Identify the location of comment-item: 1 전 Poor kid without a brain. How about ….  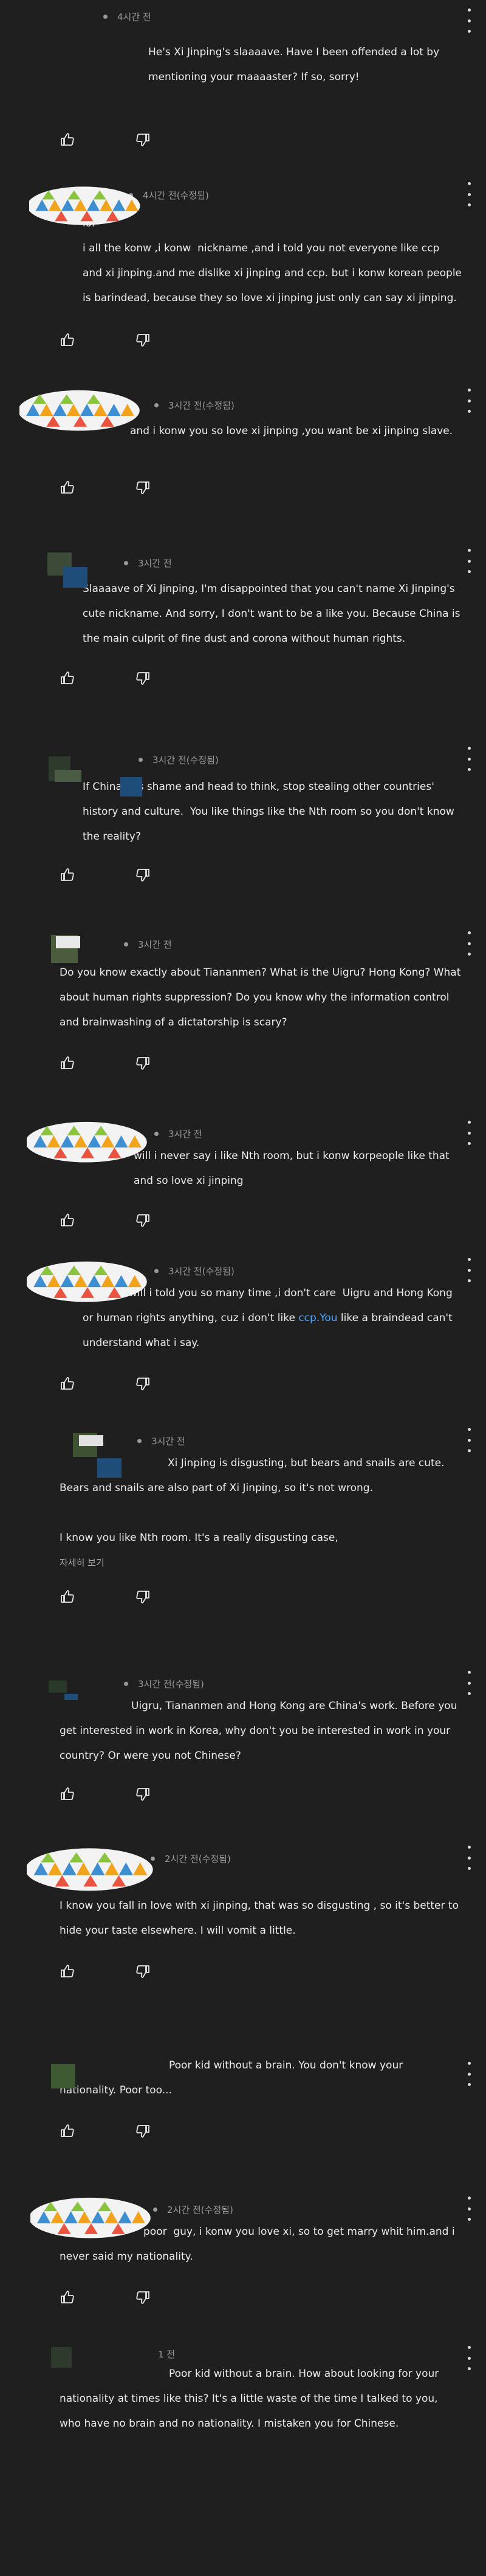
(243, 2403).